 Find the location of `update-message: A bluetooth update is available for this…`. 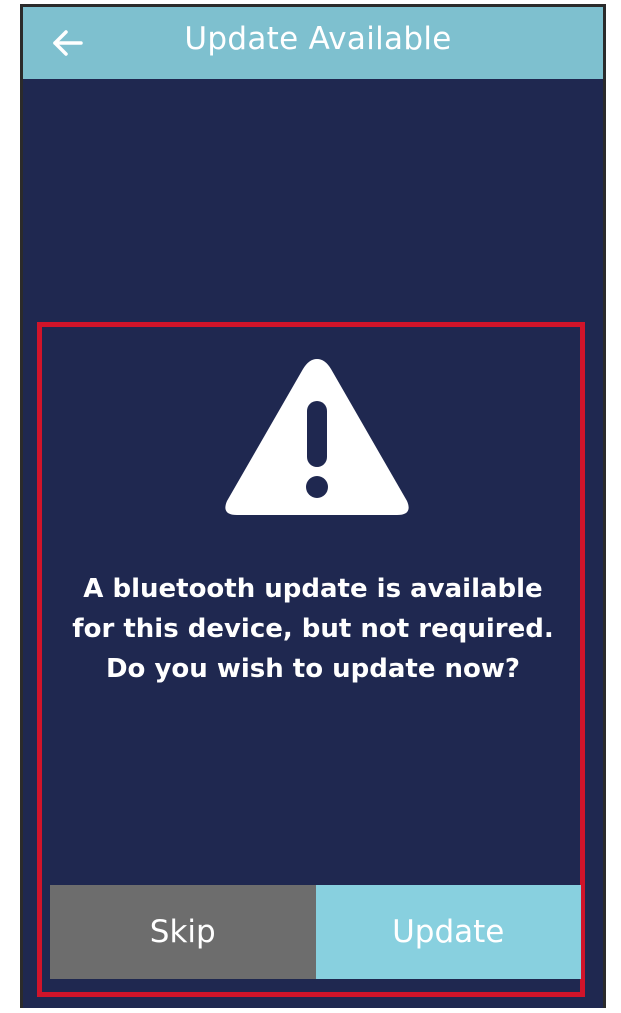

update-message: A bluetooth update is available for this… is located at coordinates (313, 629).